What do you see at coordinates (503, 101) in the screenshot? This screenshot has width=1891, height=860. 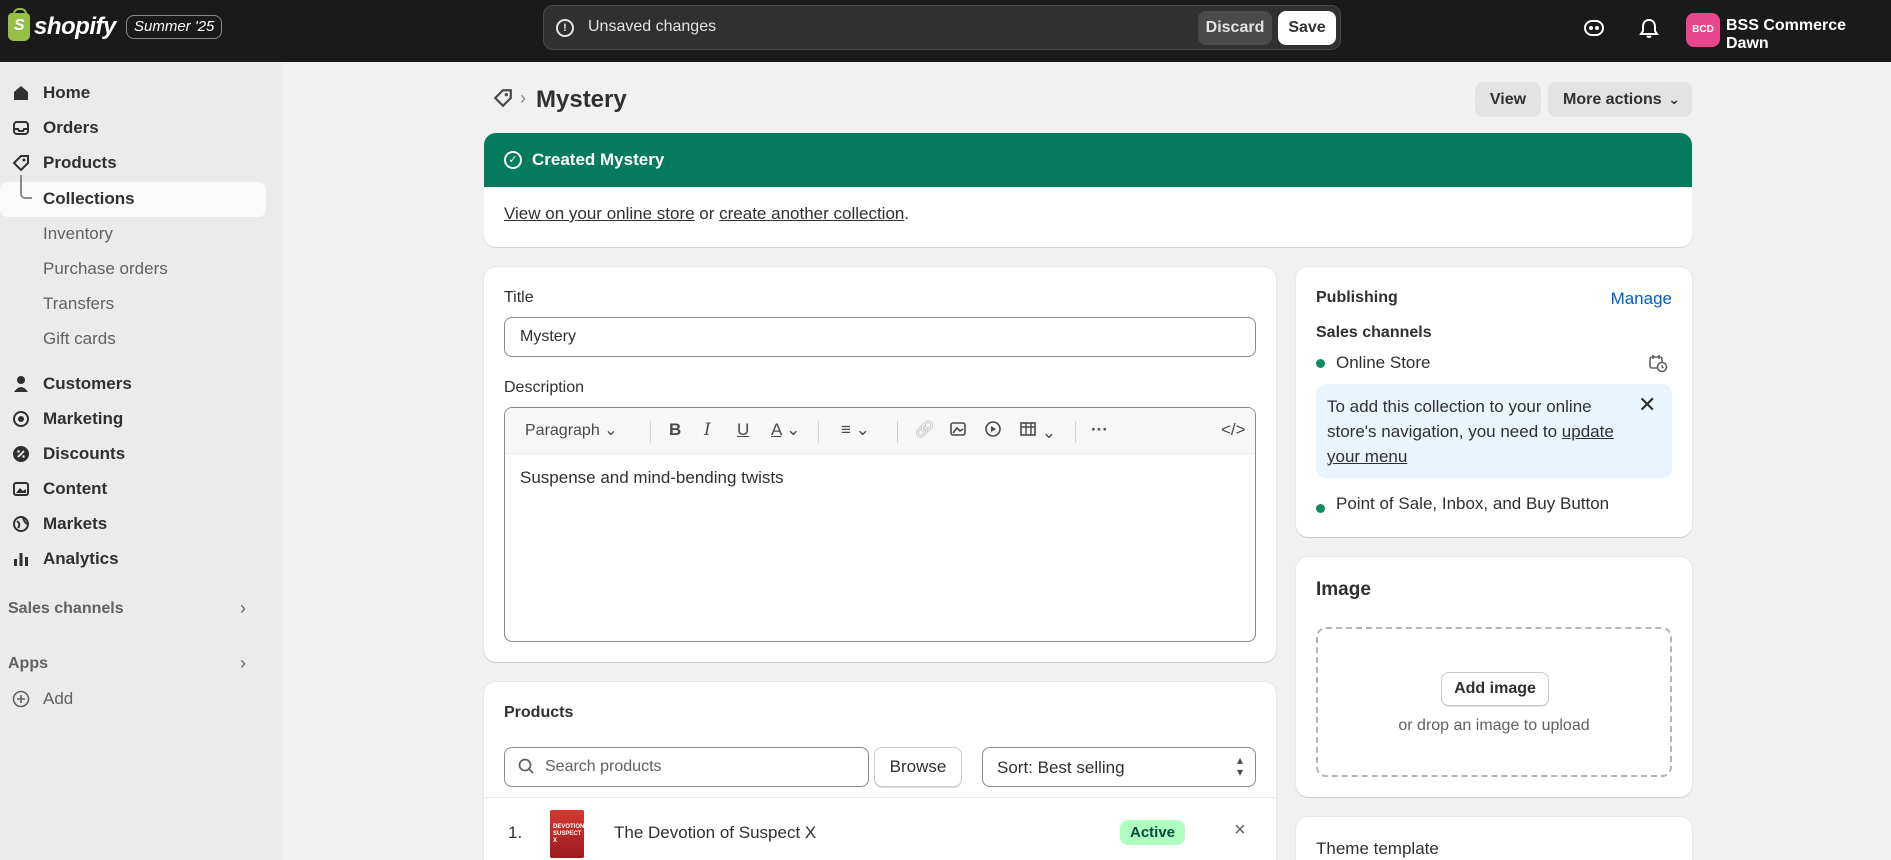 I see `collection-tag-icon` at bounding box center [503, 101].